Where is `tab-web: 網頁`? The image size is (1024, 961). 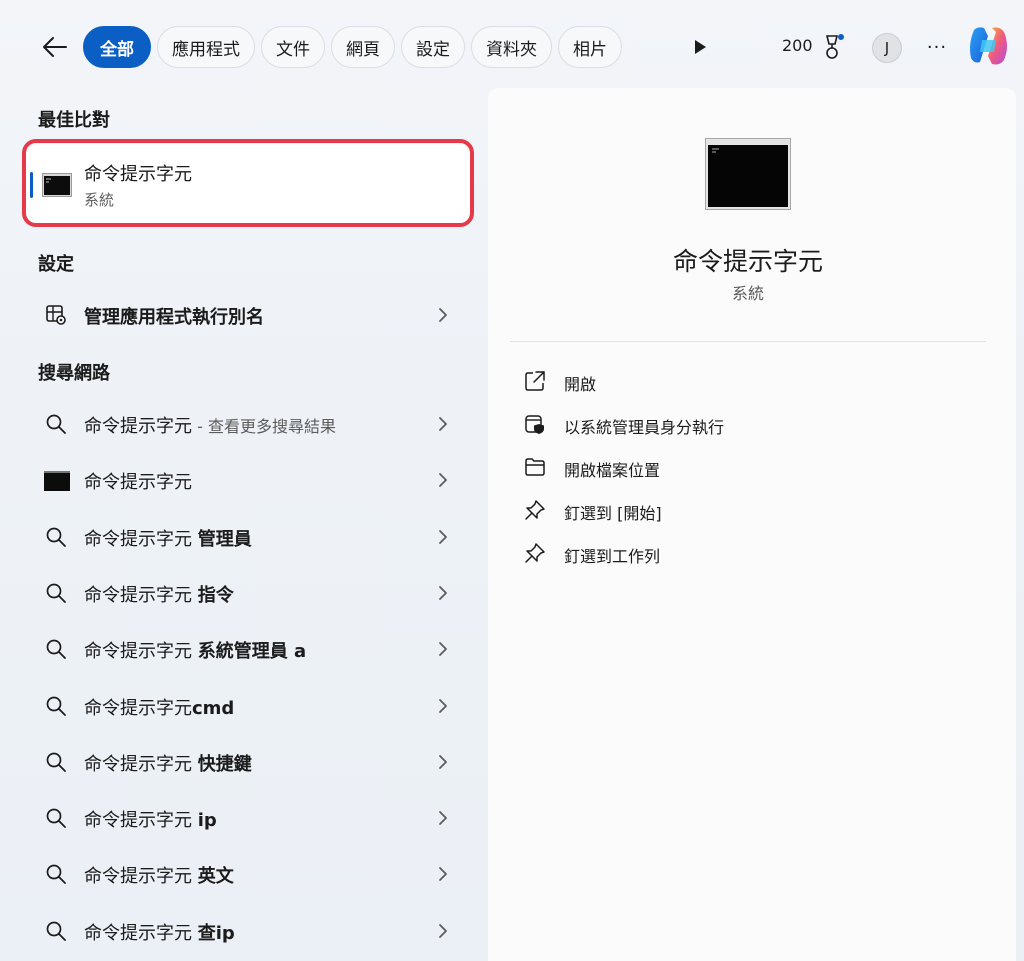 tab-web: 網頁 is located at coordinates (363, 47).